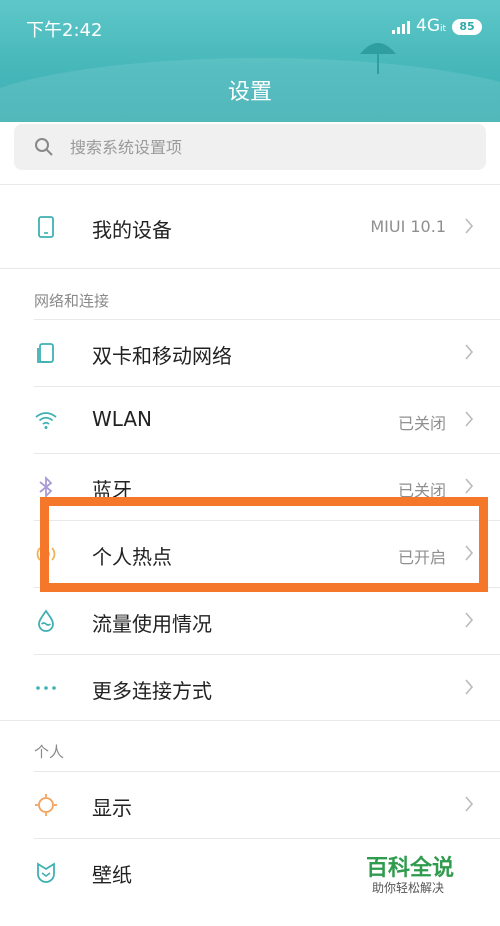  What do you see at coordinates (408, 888) in the screenshot?
I see `watermark-subtitle: 助你轻松解决` at bounding box center [408, 888].